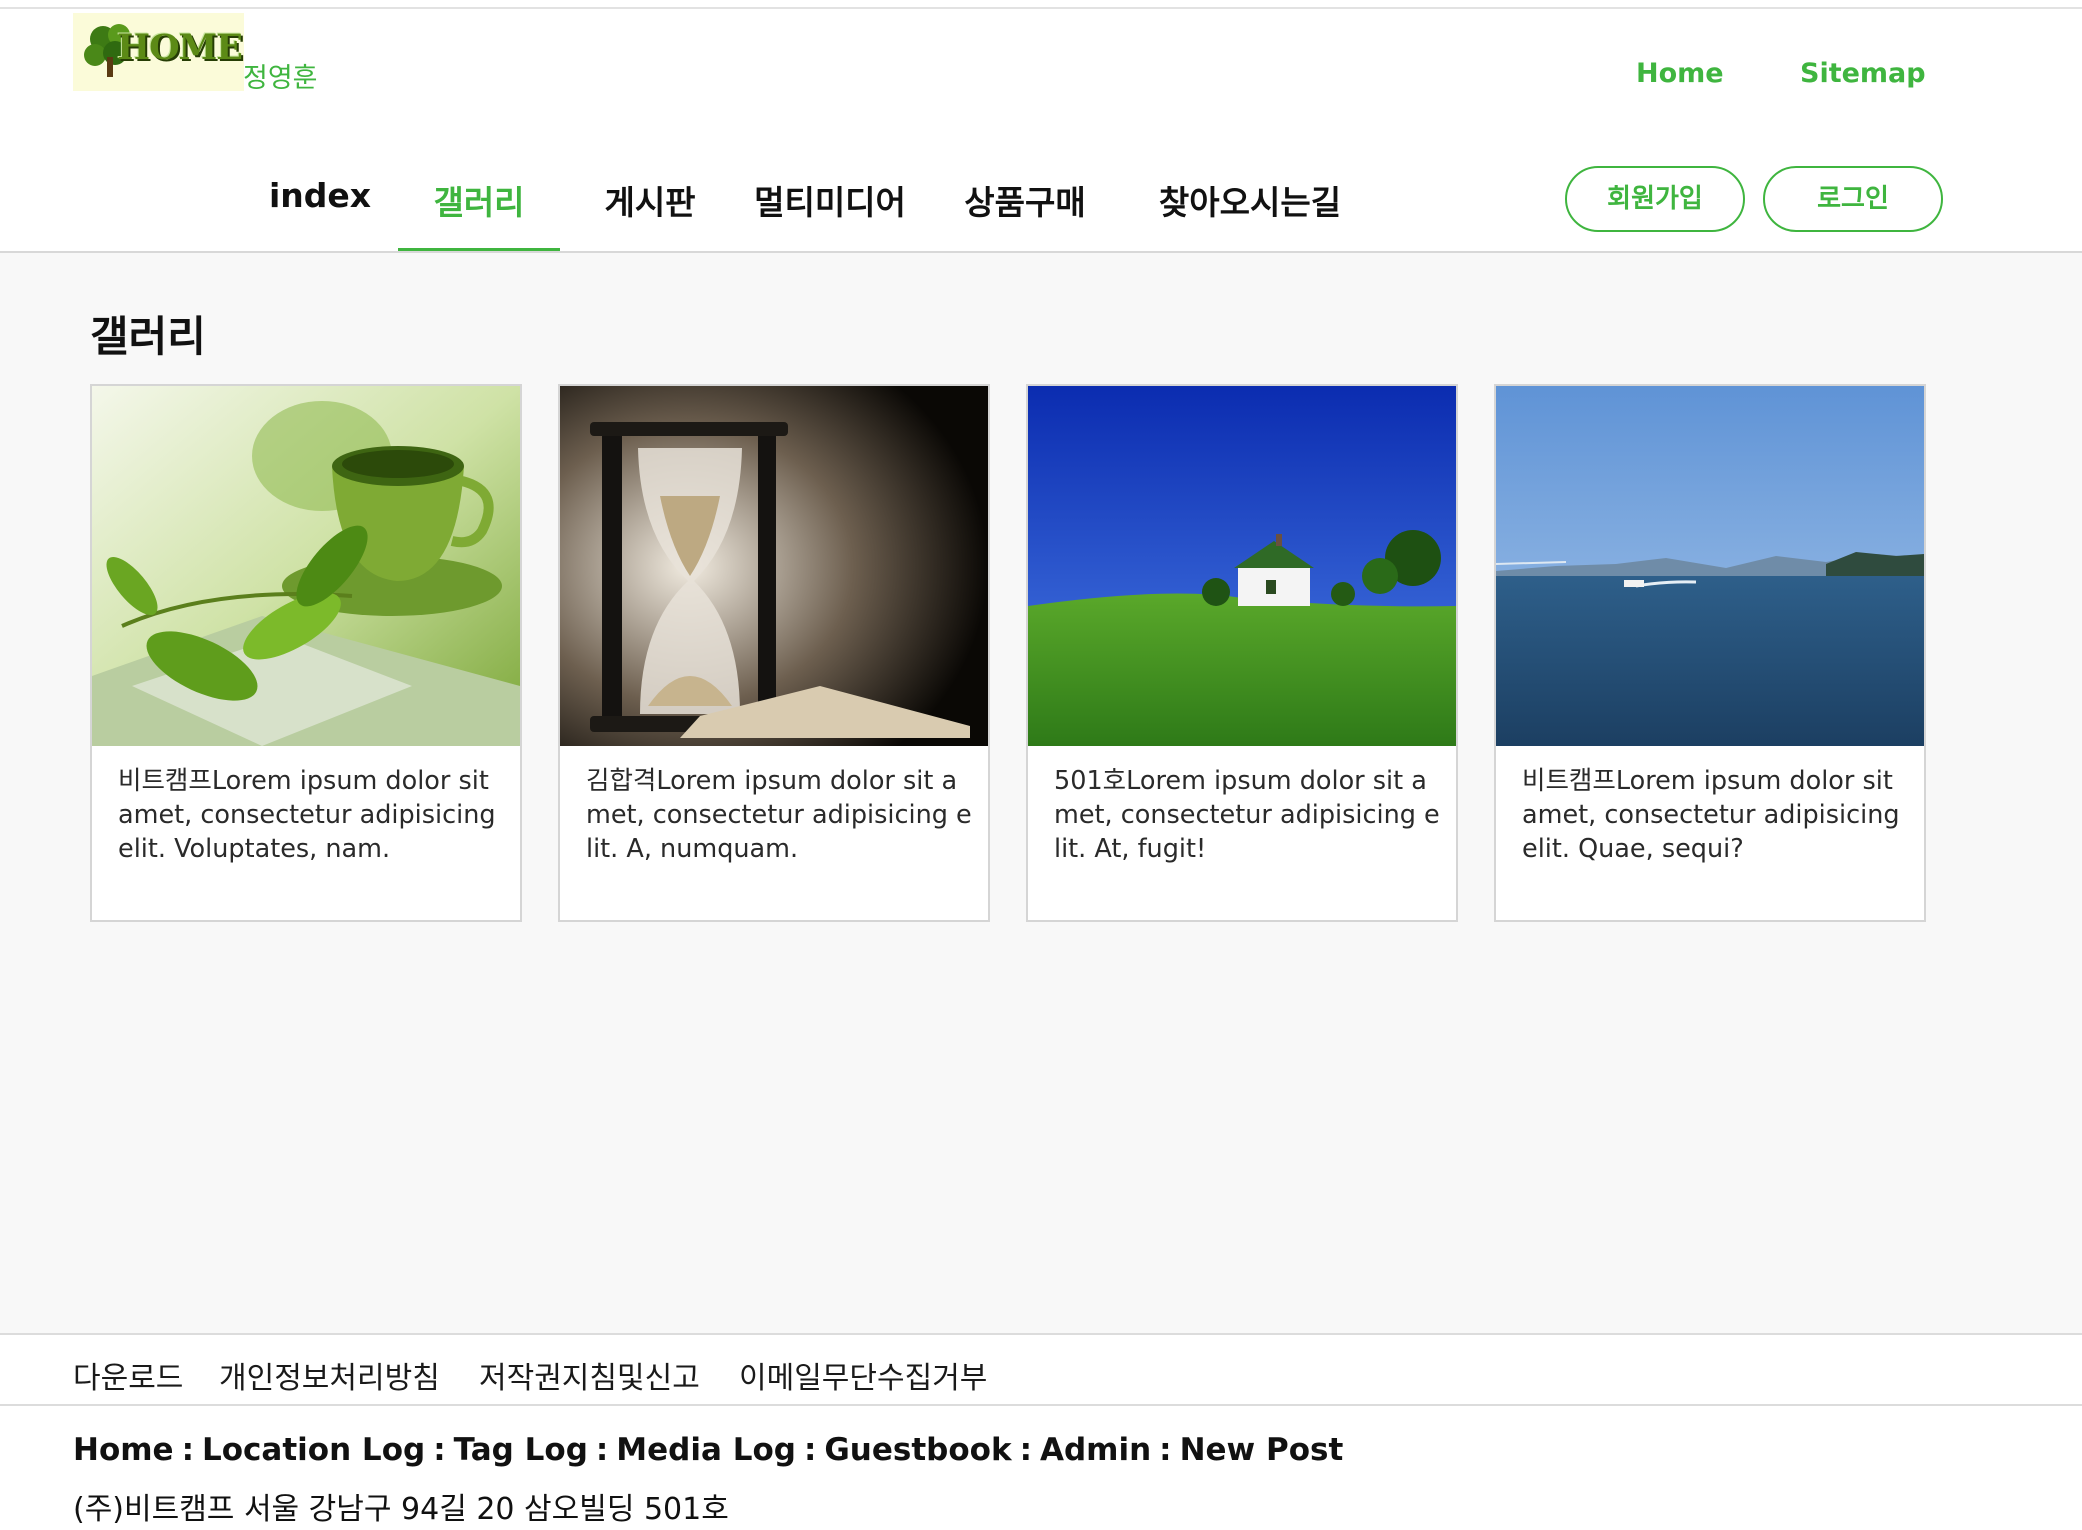 This screenshot has width=2082, height=1530. I want to click on gallery-image-teacup, so click(306, 566).